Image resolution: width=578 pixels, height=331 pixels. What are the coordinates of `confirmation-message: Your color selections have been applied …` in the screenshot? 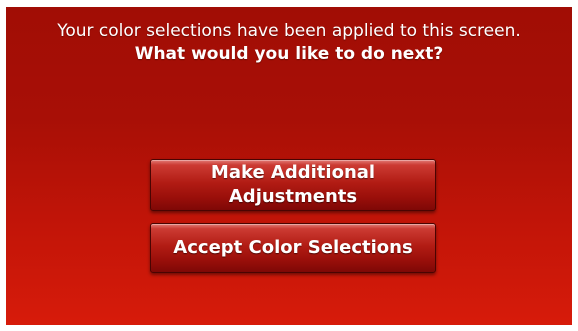 It's located at (289, 43).